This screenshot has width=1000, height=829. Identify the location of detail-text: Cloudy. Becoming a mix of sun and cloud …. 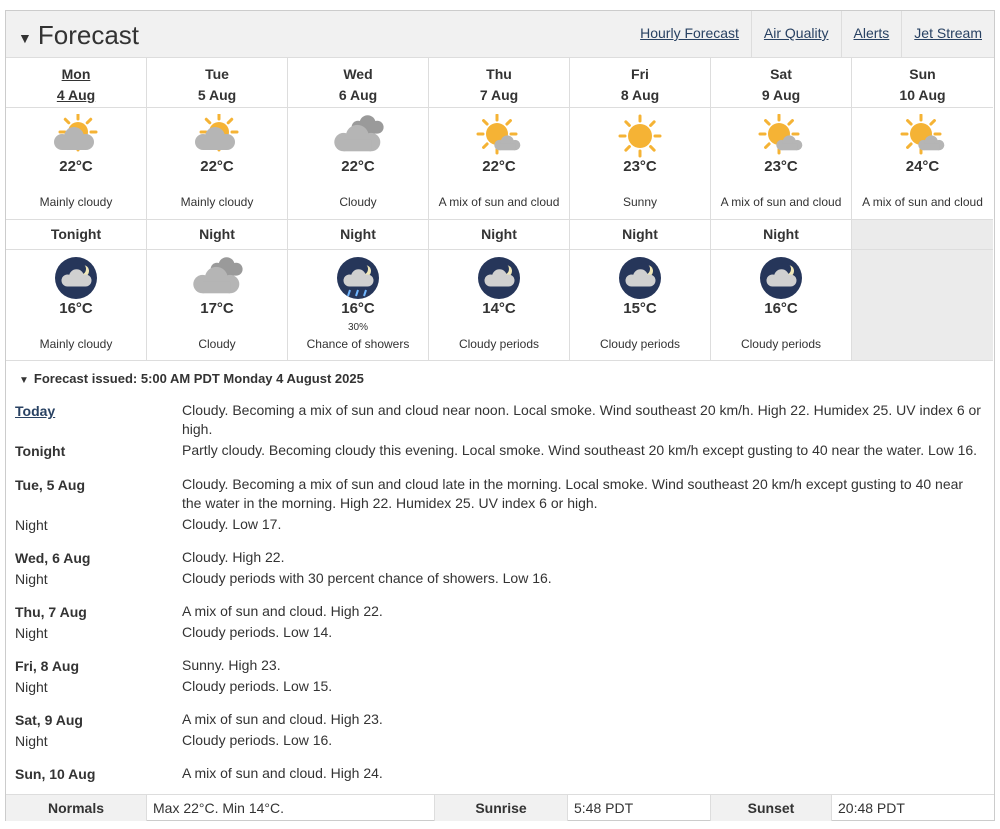
(573, 493).